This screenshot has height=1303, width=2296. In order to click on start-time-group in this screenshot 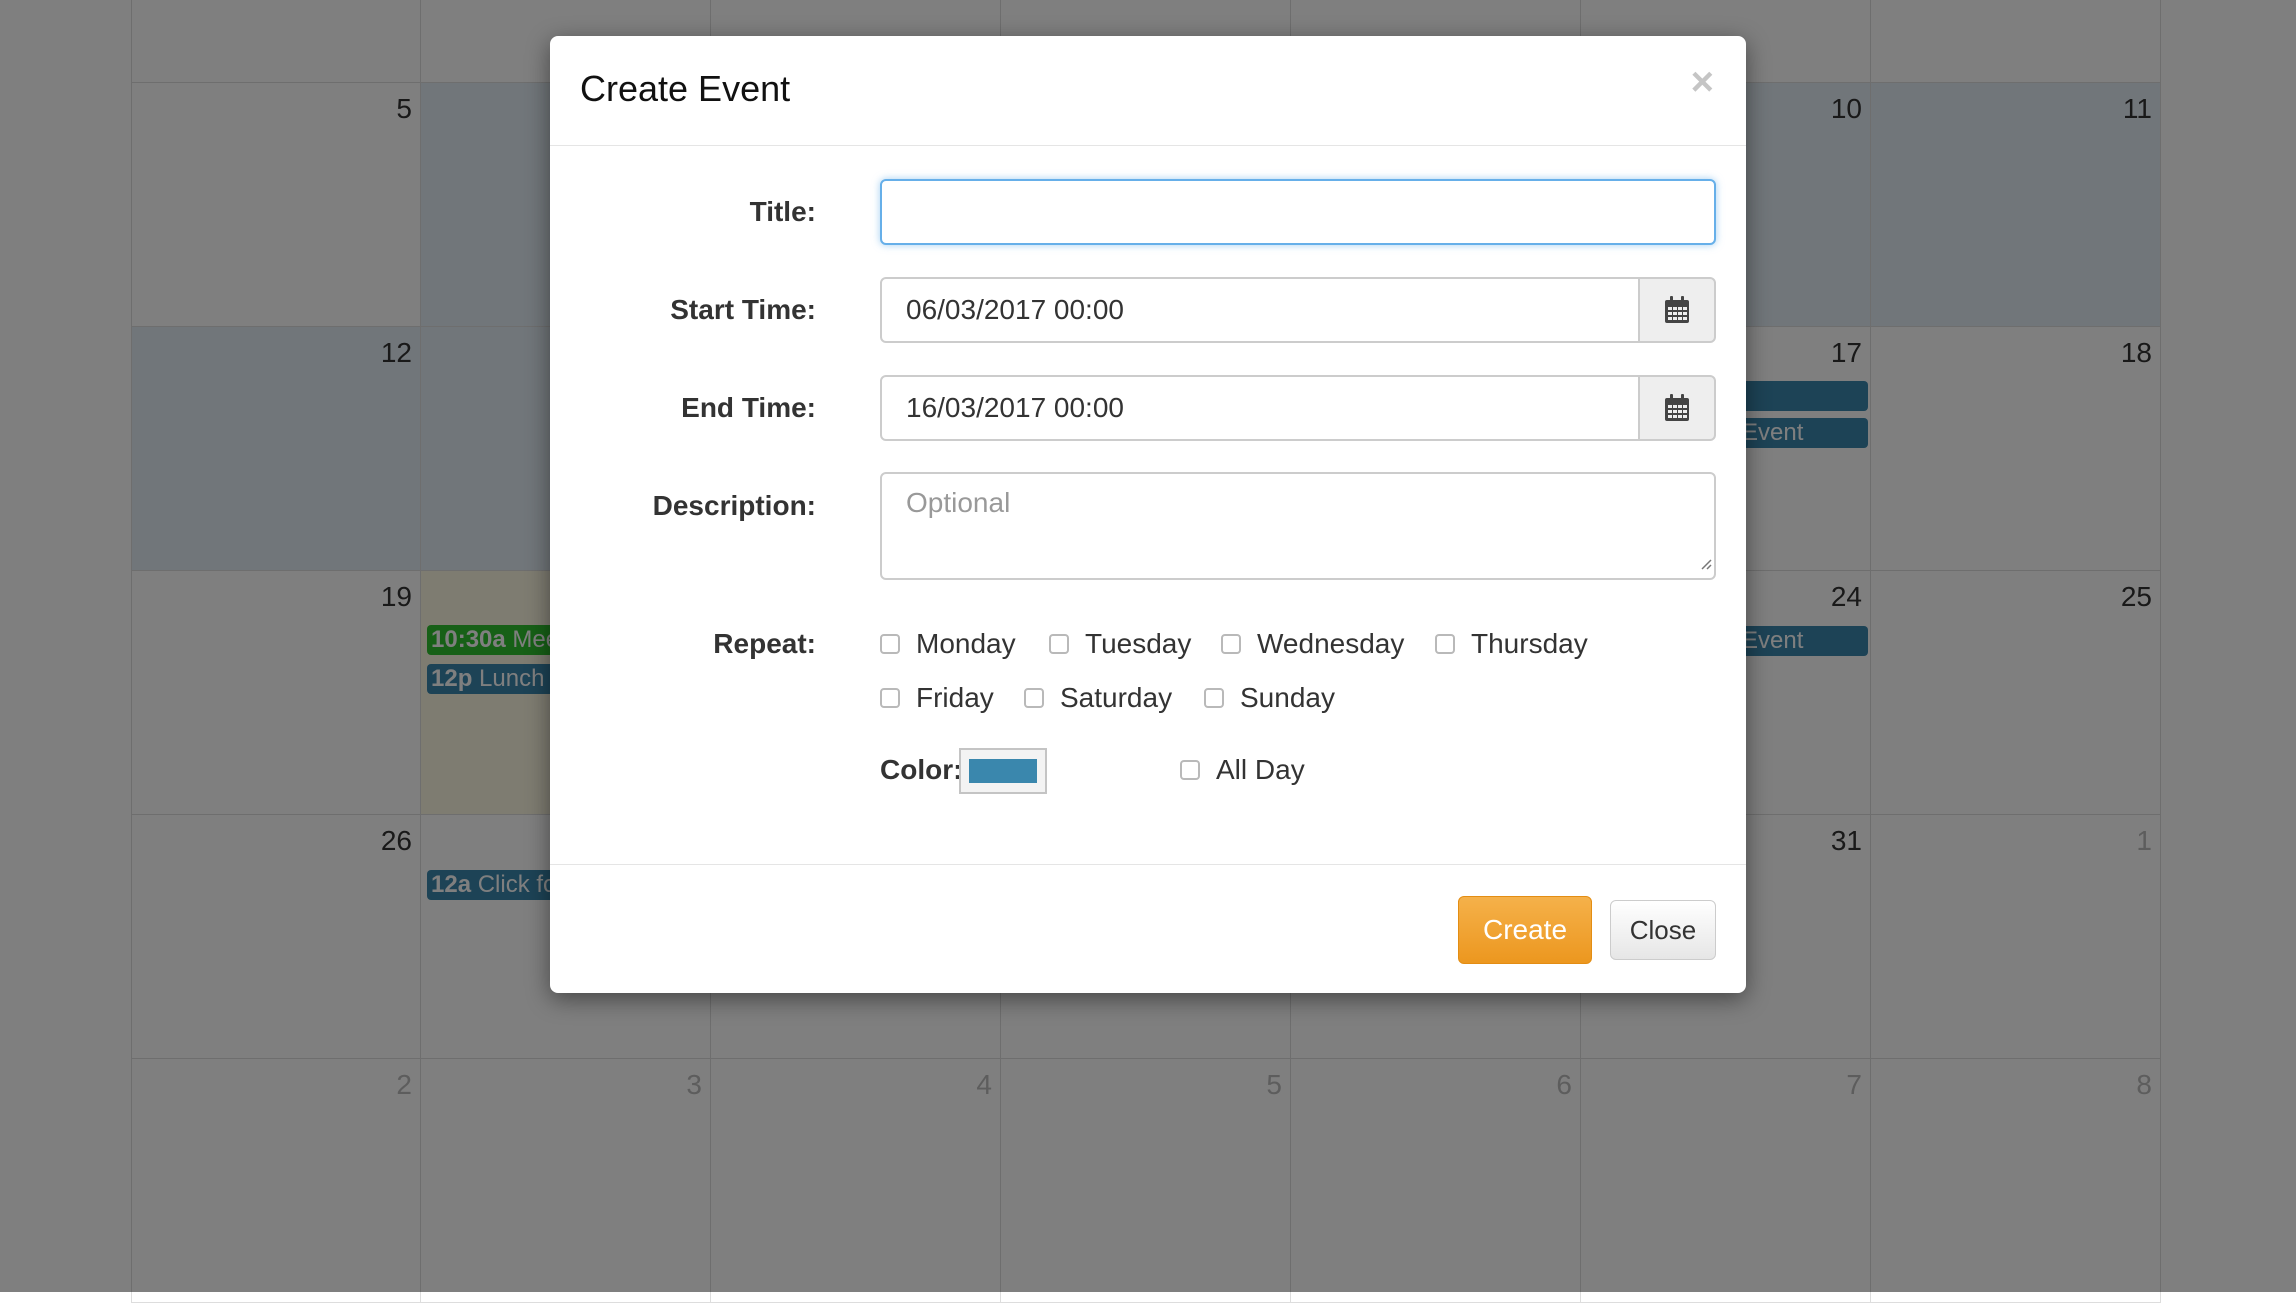, I will do `click(1298, 310)`.